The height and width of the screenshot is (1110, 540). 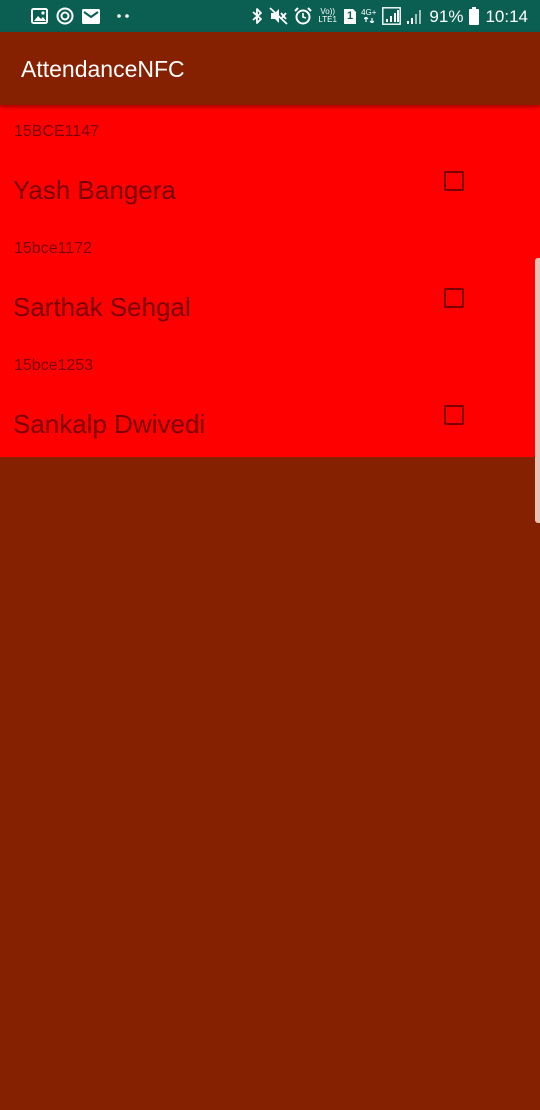 What do you see at coordinates (415, 16) in the screenshot?
I see `signal-secondary-icon` at bounding box center [415, 16].